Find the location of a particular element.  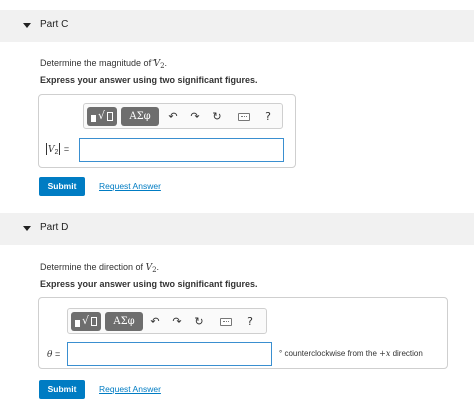

direction-input is located at coordinates (169, 354).